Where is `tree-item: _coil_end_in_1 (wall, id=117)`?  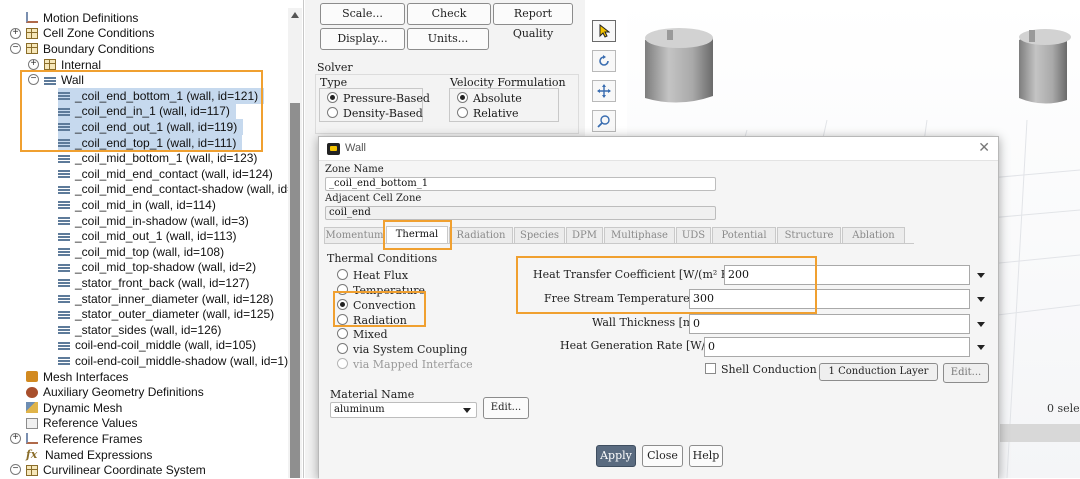 tree-item: _coil_end_in_1 (wall, id=117) is located at coordinates (147, 111).